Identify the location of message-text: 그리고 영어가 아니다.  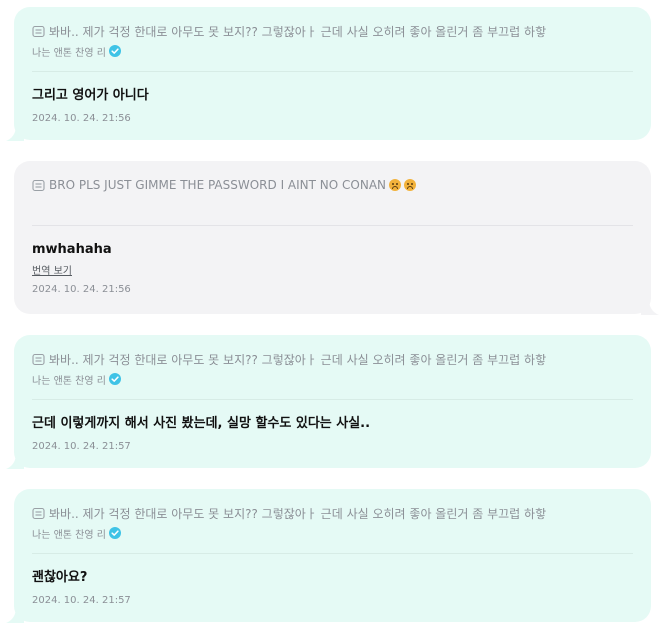
(90, 95).